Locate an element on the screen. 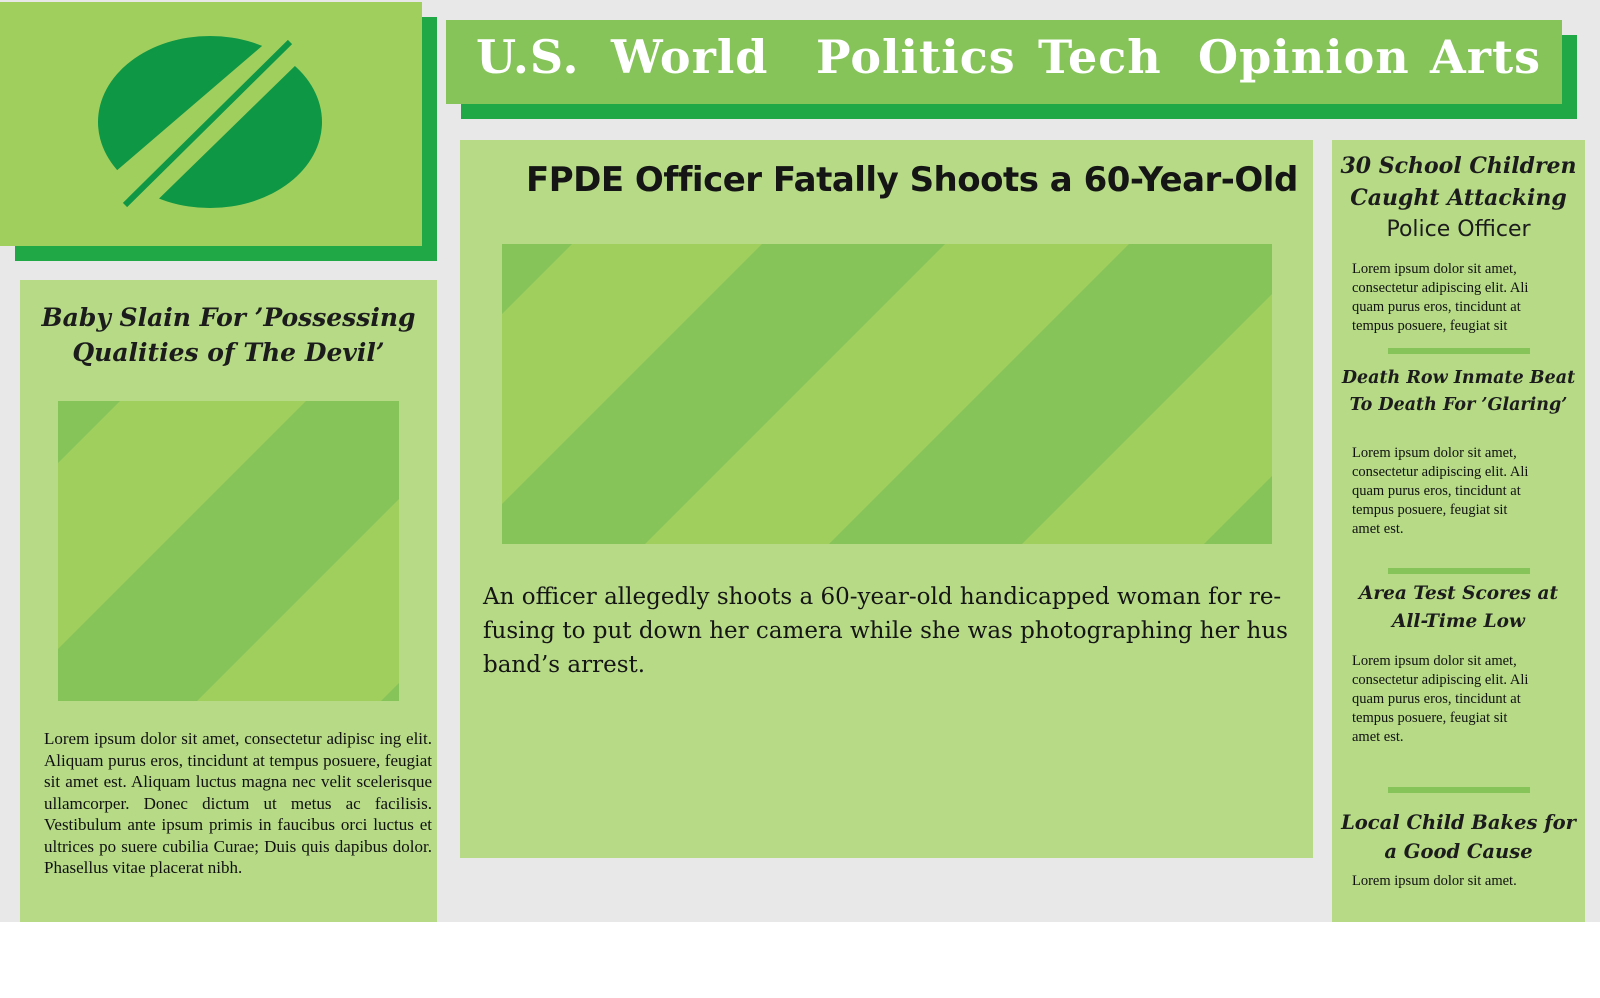  left-story-image-placeholder is located at coordinates (228, 551).